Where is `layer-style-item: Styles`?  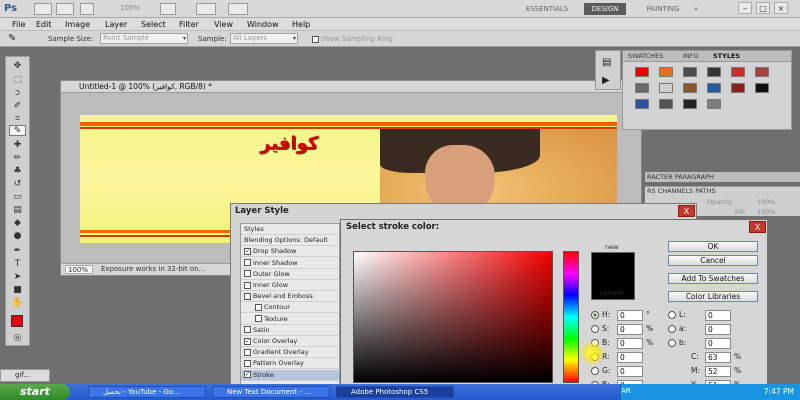
layer-style-item: Styles is located at coordinates (290, 229).